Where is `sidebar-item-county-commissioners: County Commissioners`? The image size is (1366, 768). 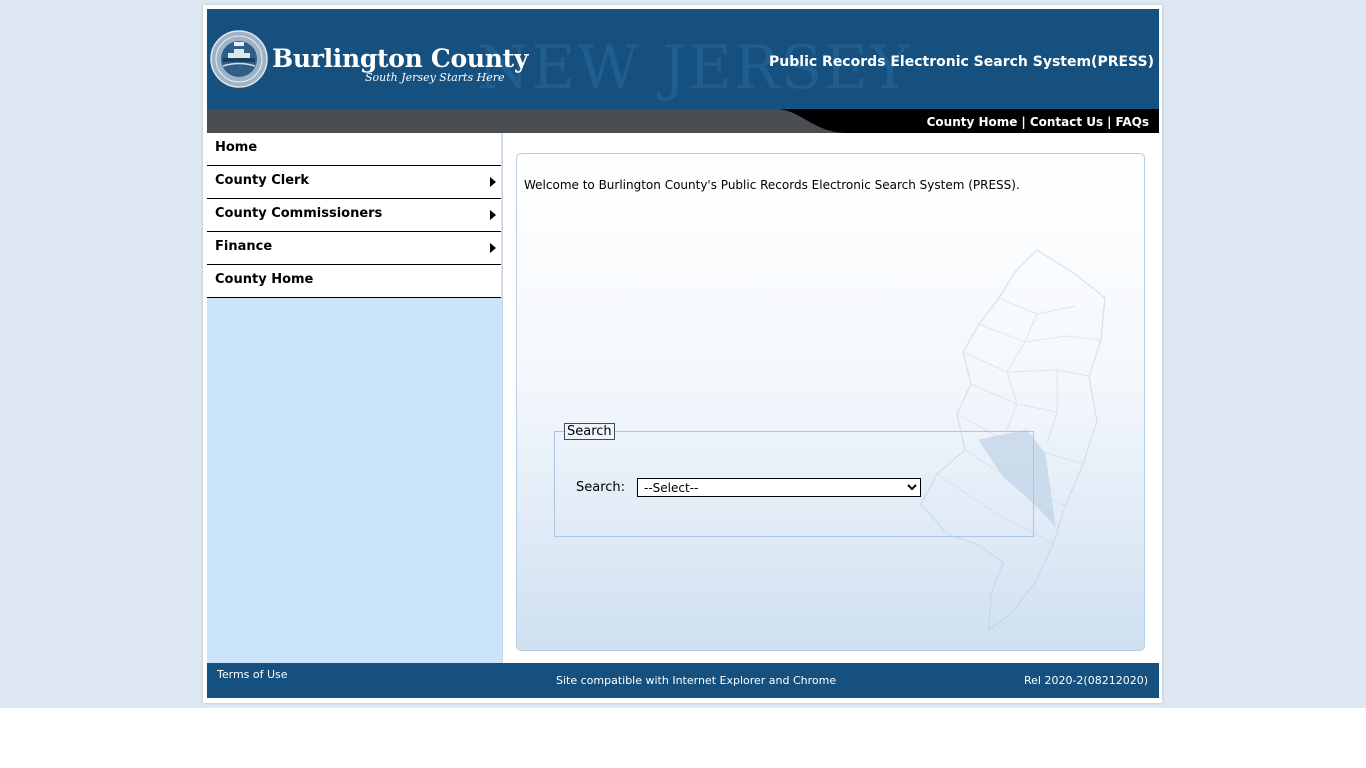
sidebar-item-county-commissioners: County Commissioners is located at coordinates (354, 215).